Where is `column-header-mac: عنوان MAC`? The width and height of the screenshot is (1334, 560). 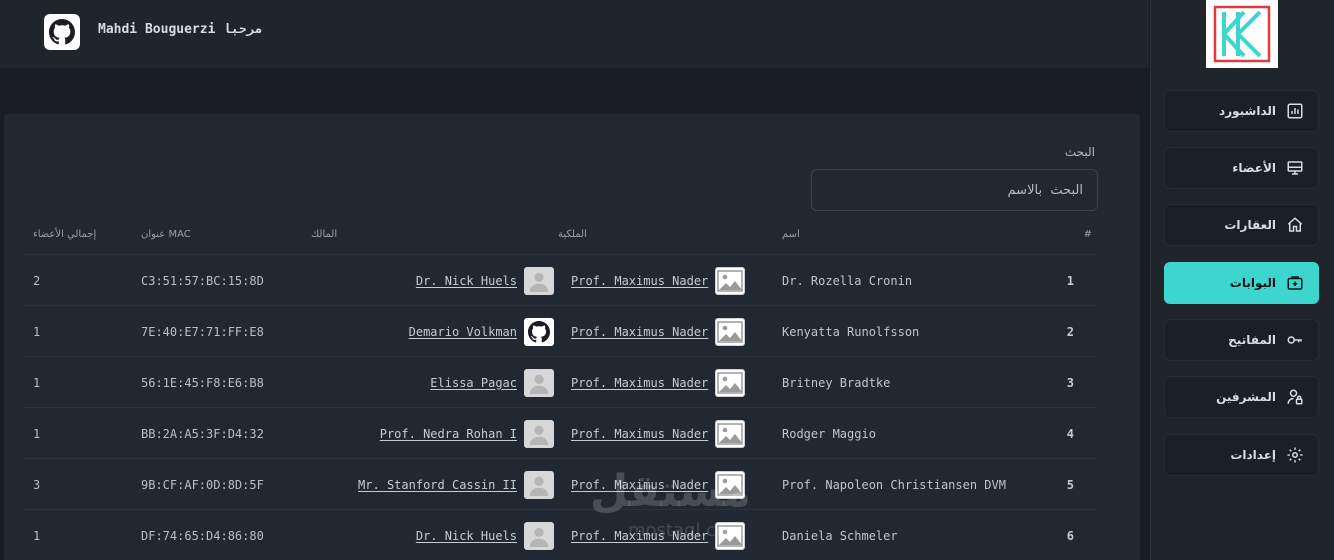
column-header-mac: عنوان MAC is located at coordinates (166, 234).